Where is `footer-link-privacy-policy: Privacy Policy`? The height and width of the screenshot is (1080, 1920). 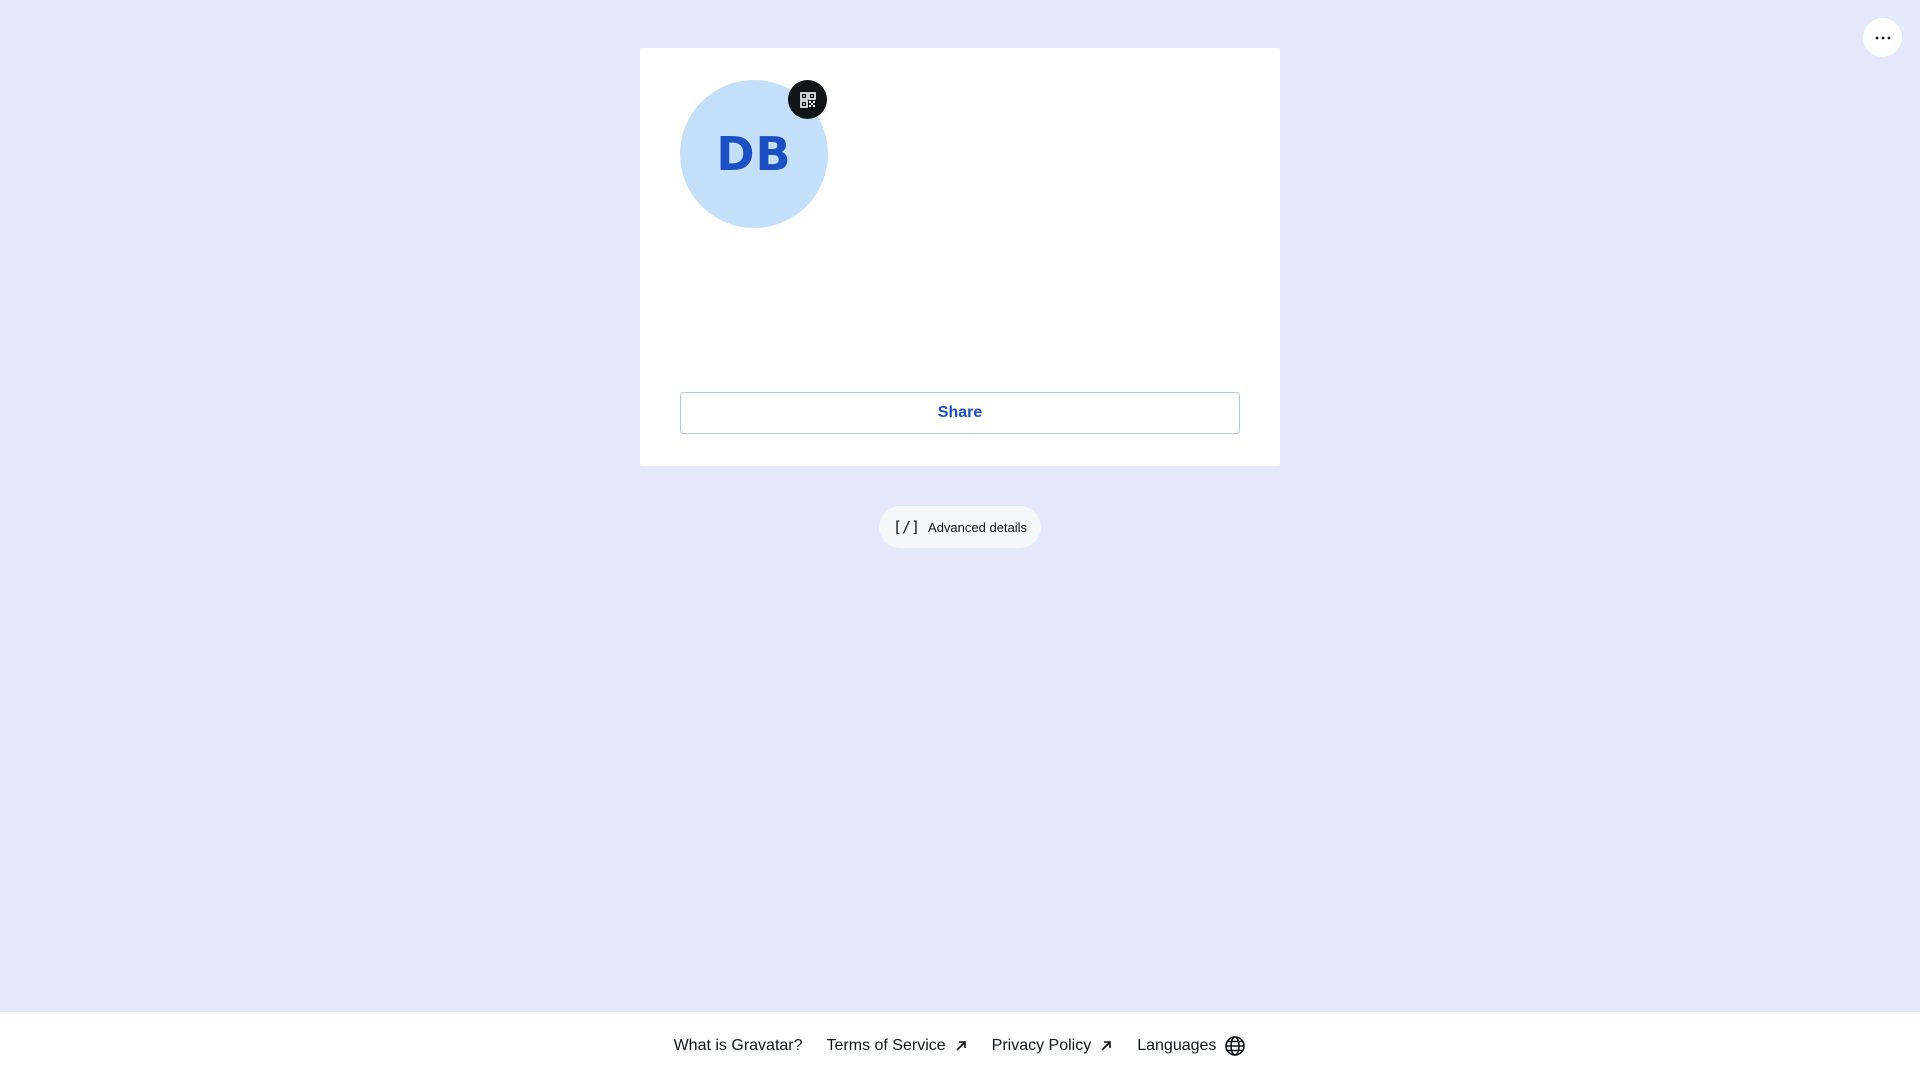
footer-link-privacy-policy: Privacy Policy is located at coordinates (1053, 1046).